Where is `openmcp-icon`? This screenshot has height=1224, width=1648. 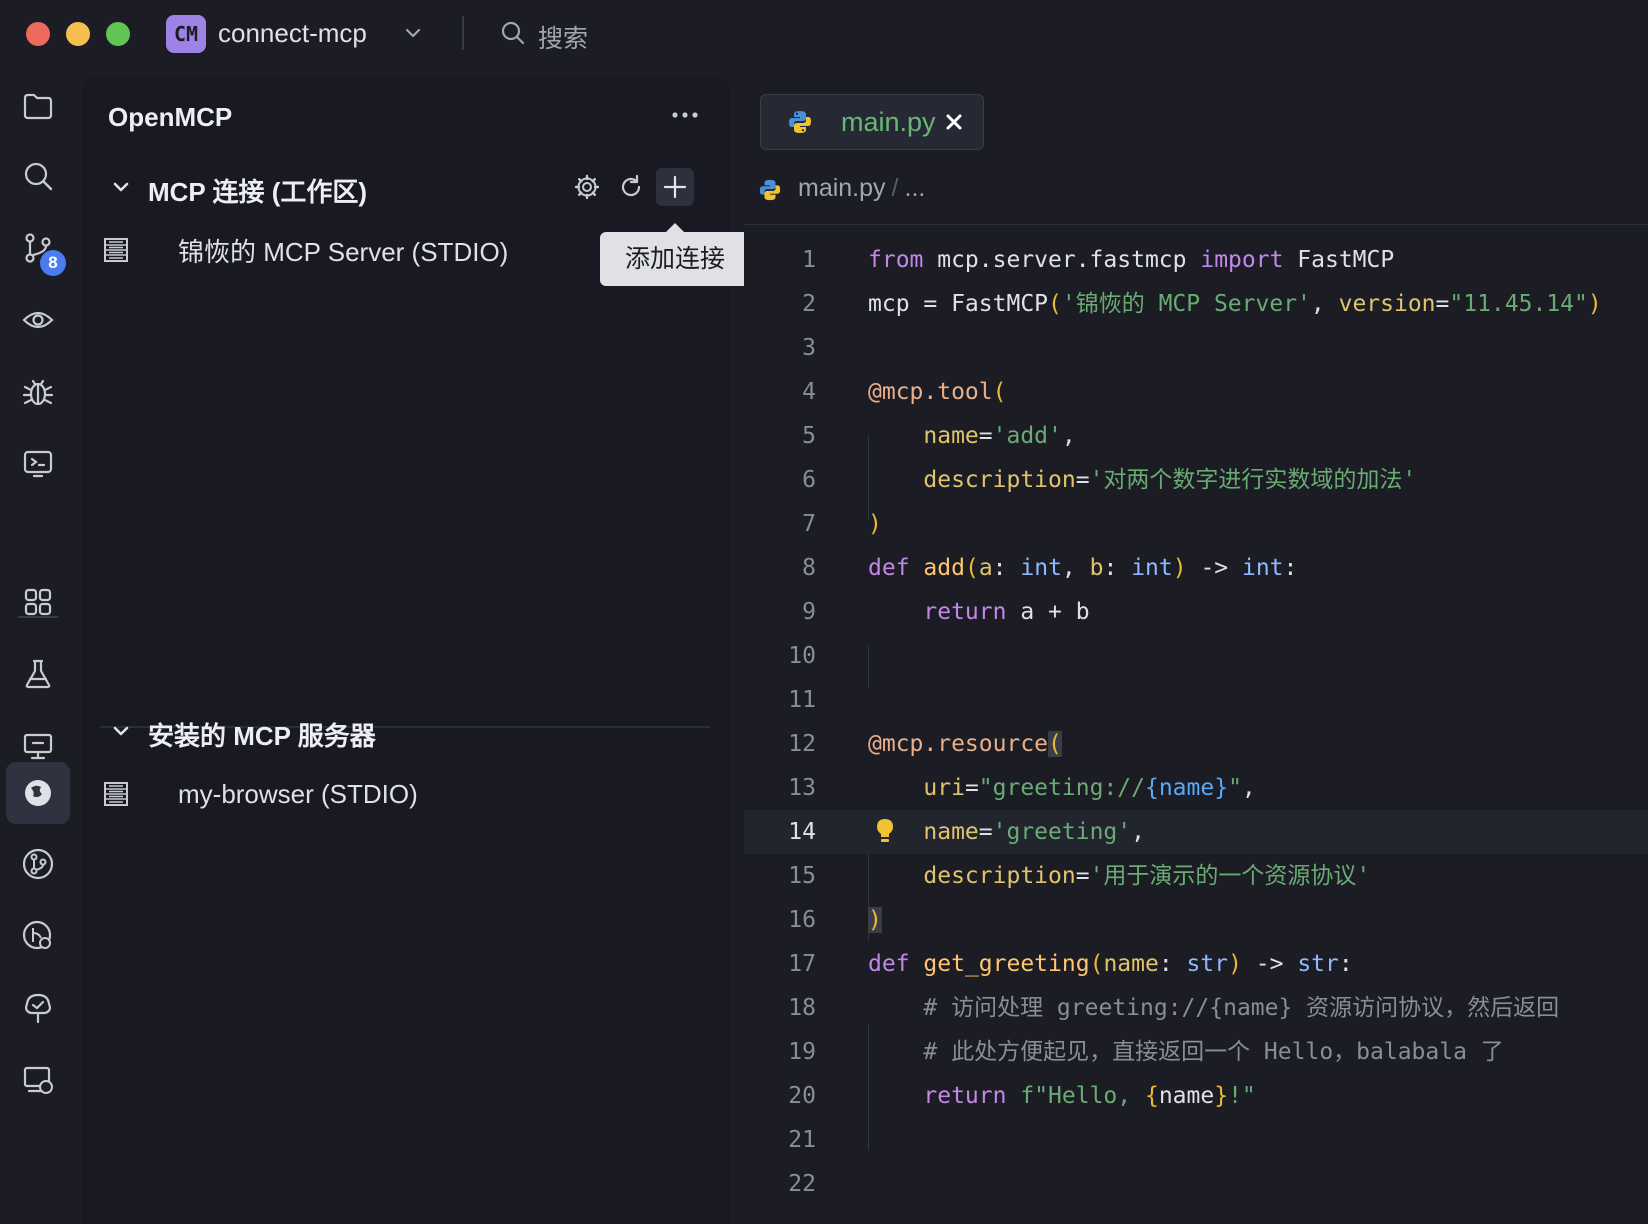
openmcp-icon is located at coordinates (38, 793).